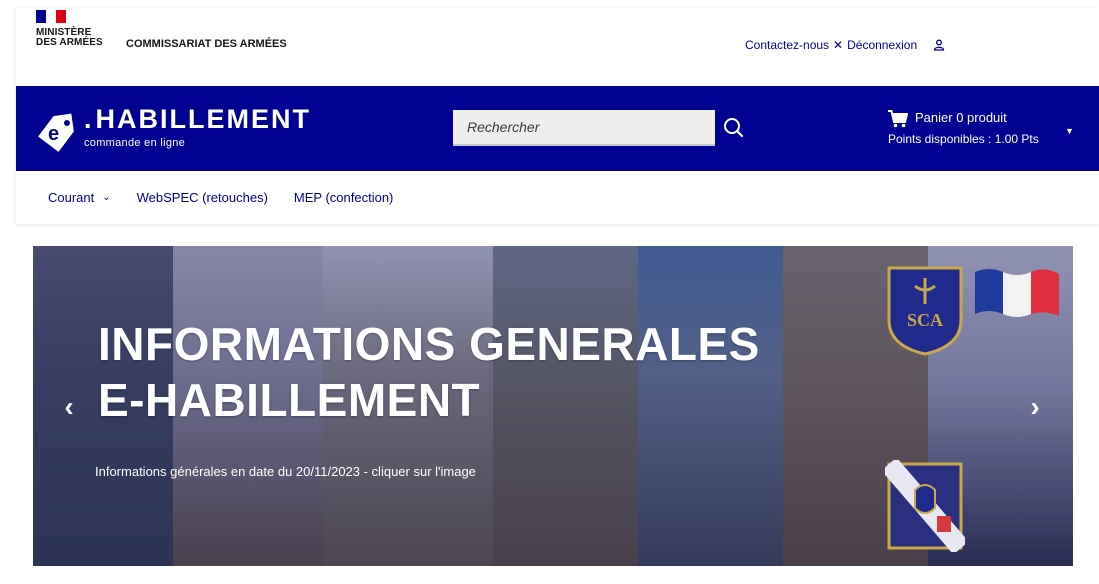  I want to click on nav-item-webspec: WebSPEC (retouches), so click(202, 197).